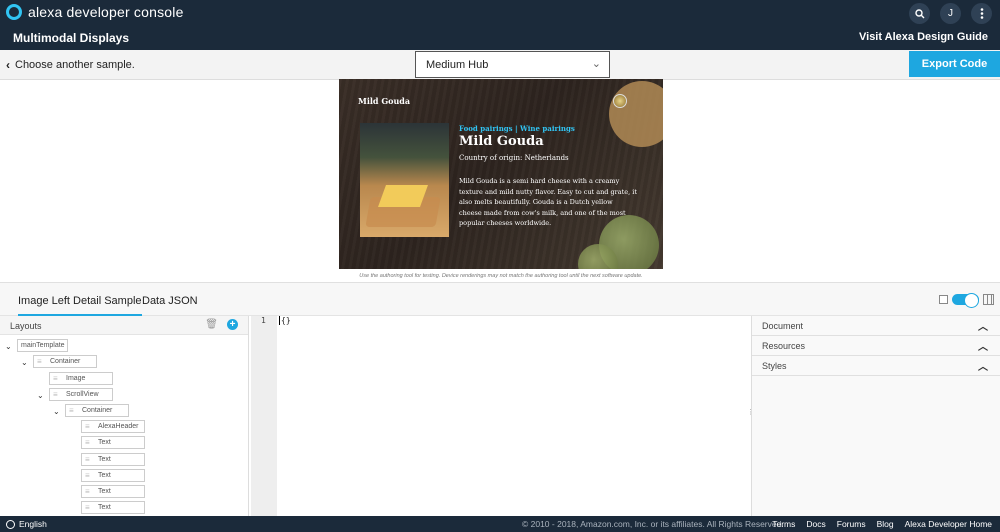 The image size is (1000, 532). Describe the element at coordinates (263, 320) in the screenshot. I see `line-number: 1` at that location.